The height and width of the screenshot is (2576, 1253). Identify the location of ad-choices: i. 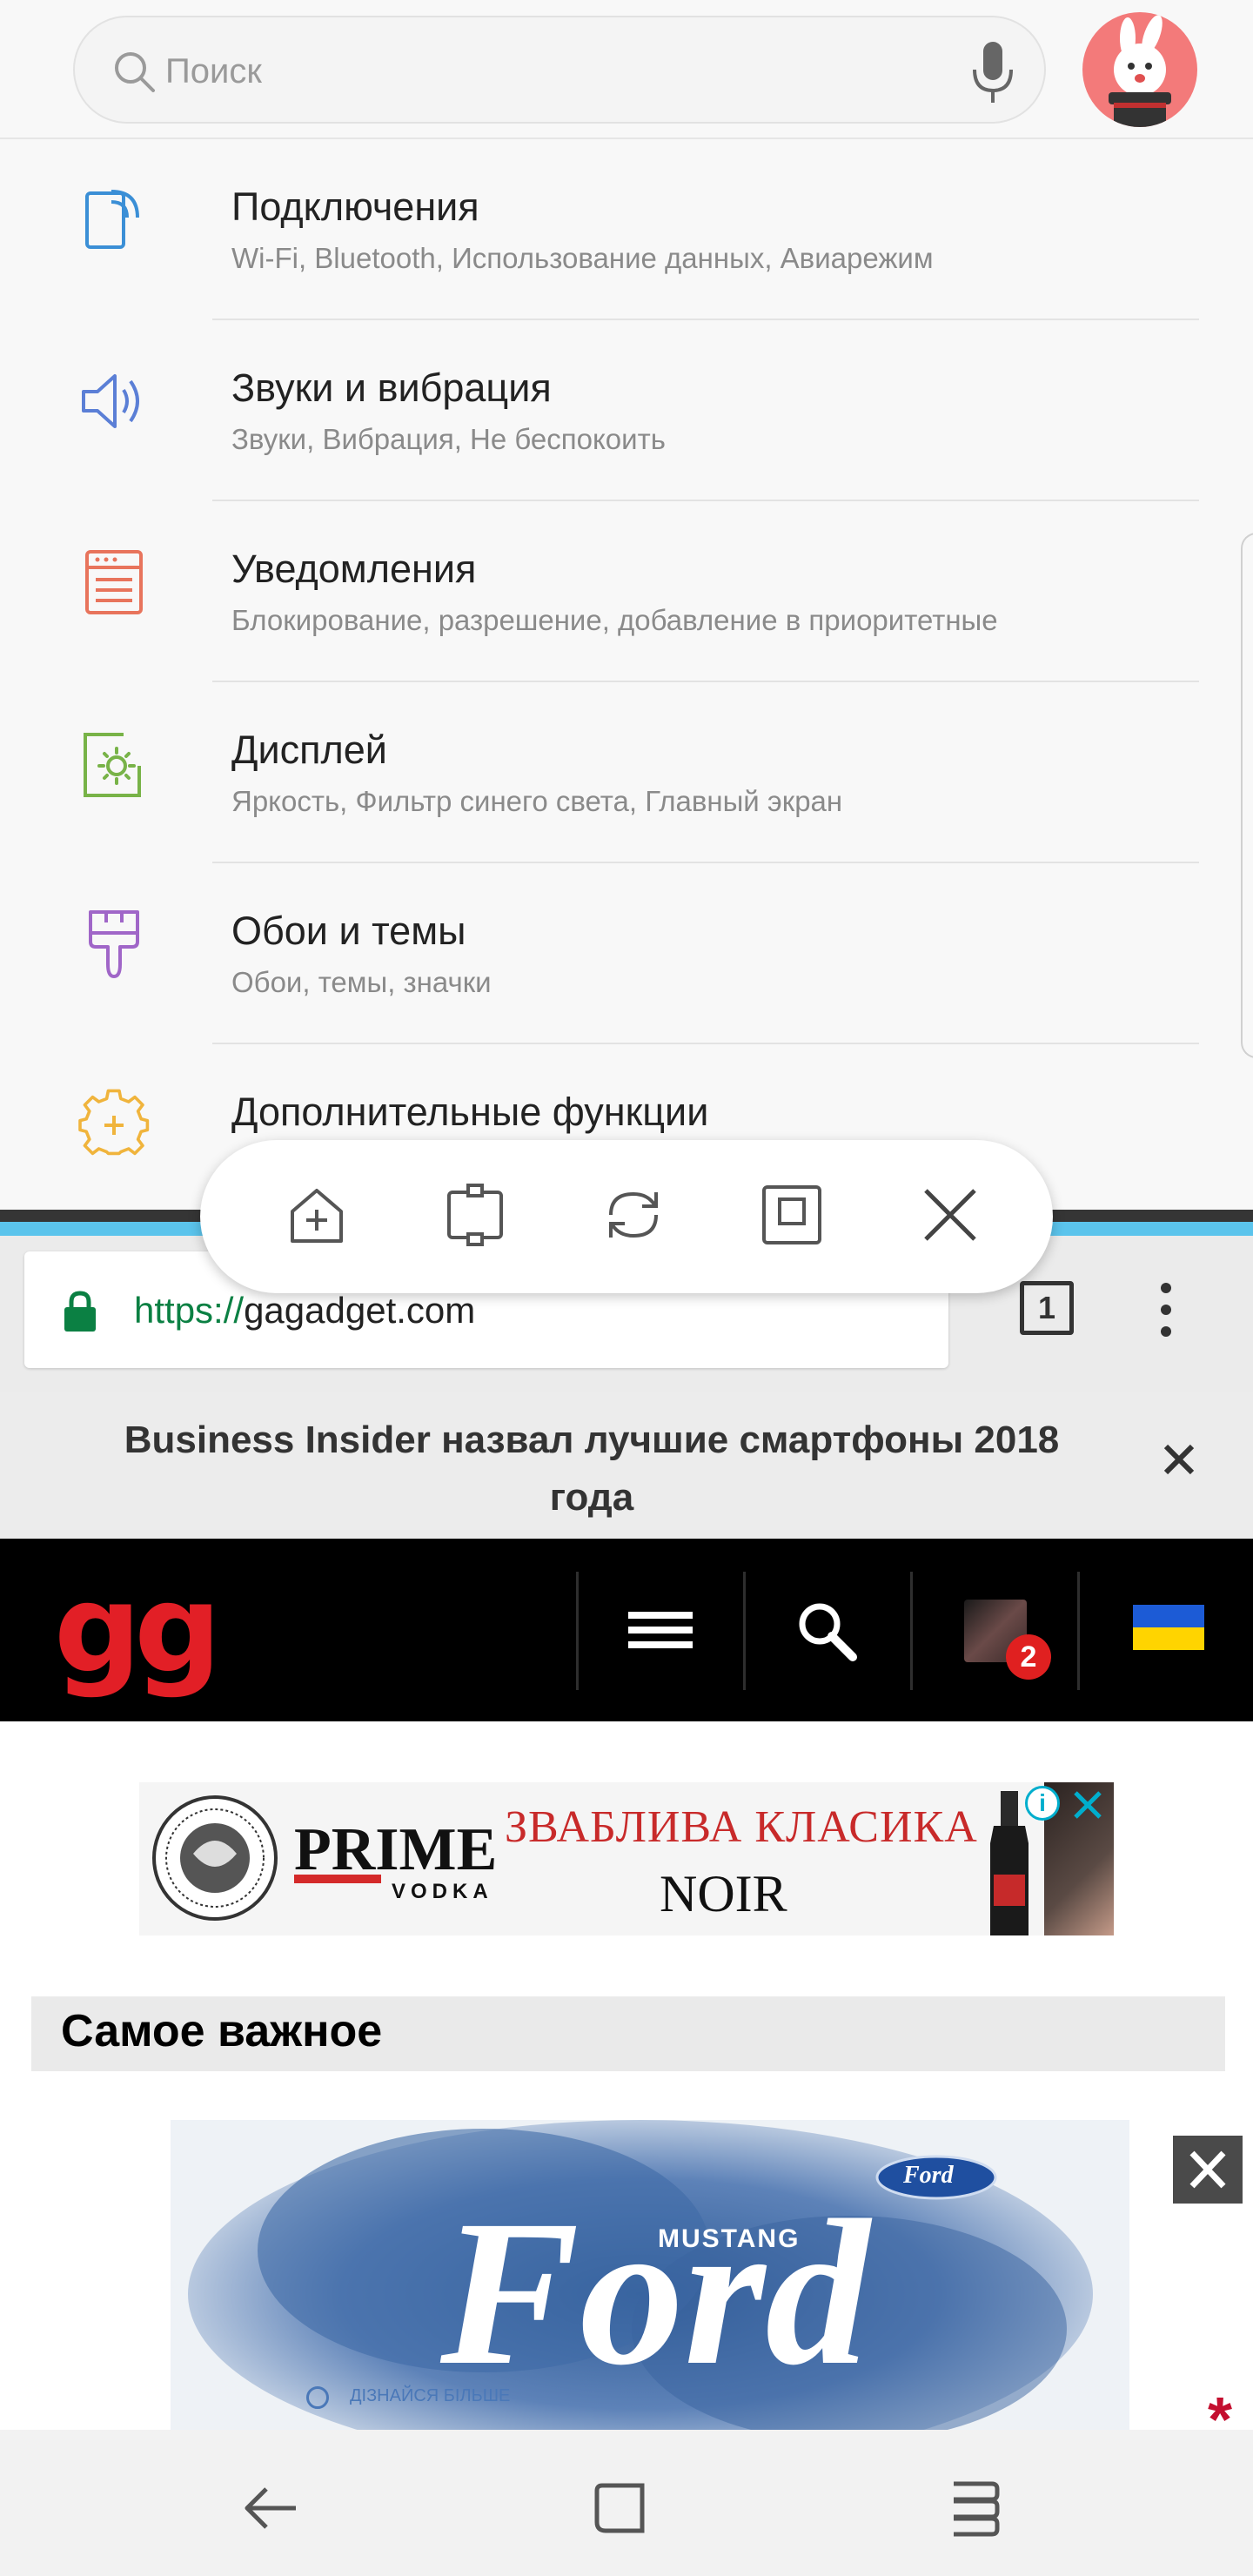
(1066, 1804).